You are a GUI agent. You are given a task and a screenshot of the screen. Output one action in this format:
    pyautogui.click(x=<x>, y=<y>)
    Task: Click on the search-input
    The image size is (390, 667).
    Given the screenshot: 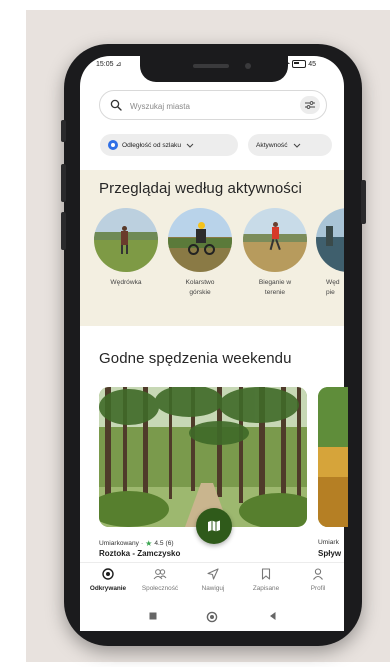 What is the action you would take?
    pyautogui.click(x=205, y=106)
    